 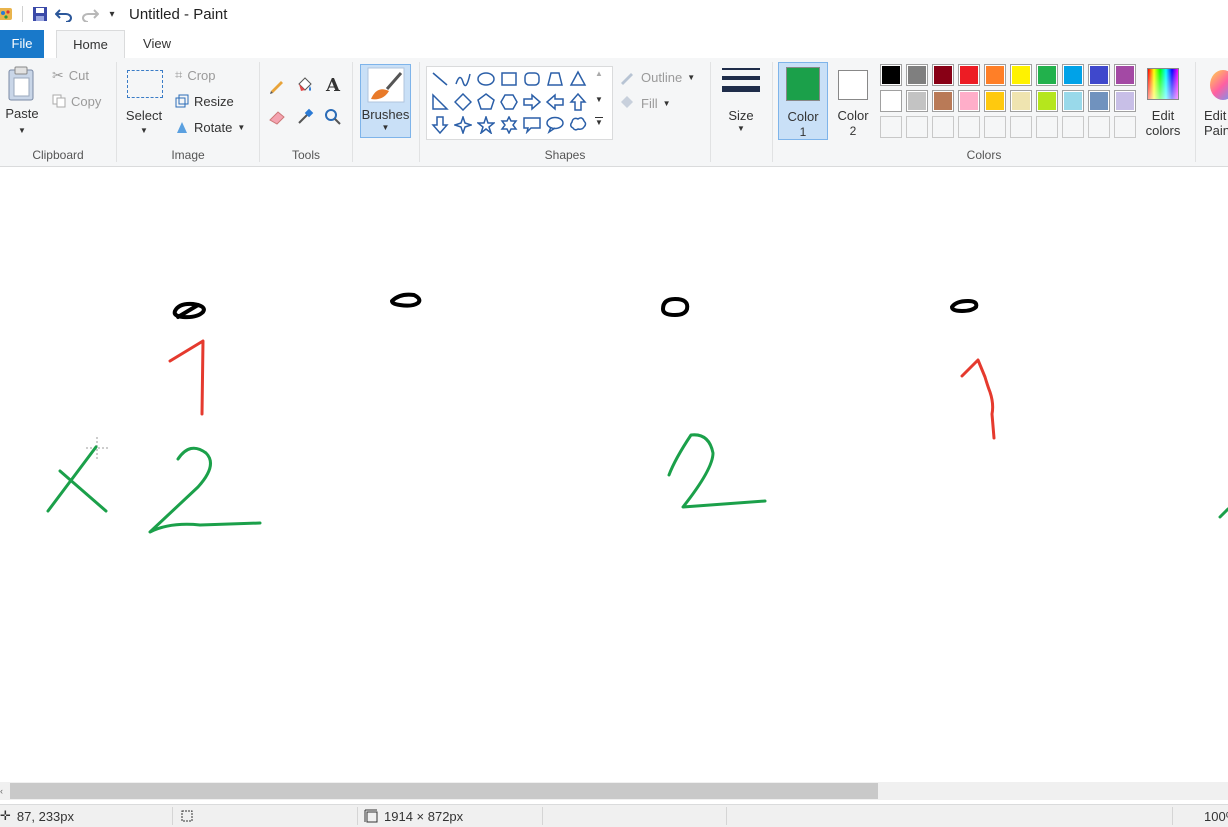 I want to click on cut-button: ✂ Cut, so click(x=70, y=75).